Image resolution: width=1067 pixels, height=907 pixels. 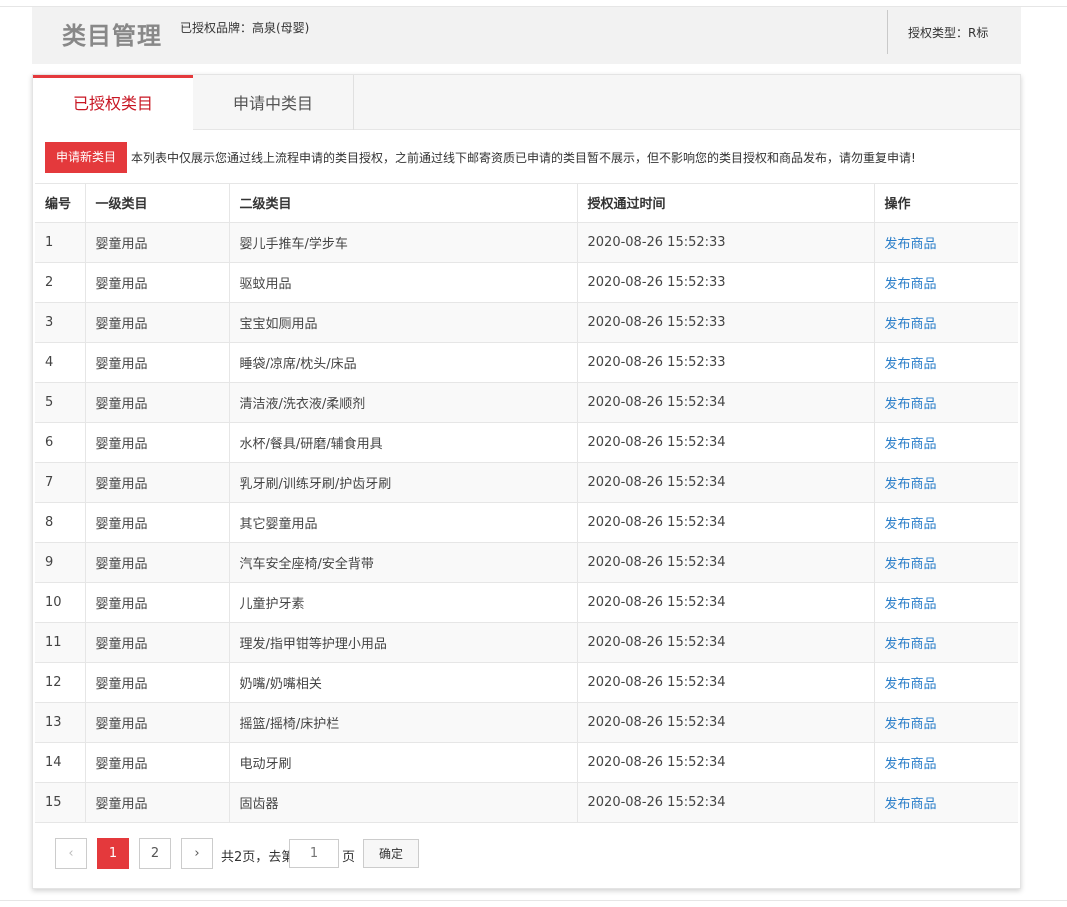 What do you see at coordinates (245, 28) in the screenshot?
I see `authorized-brand: 已授权品牌：高泉(母婴)` at bounding box center [245, 28].